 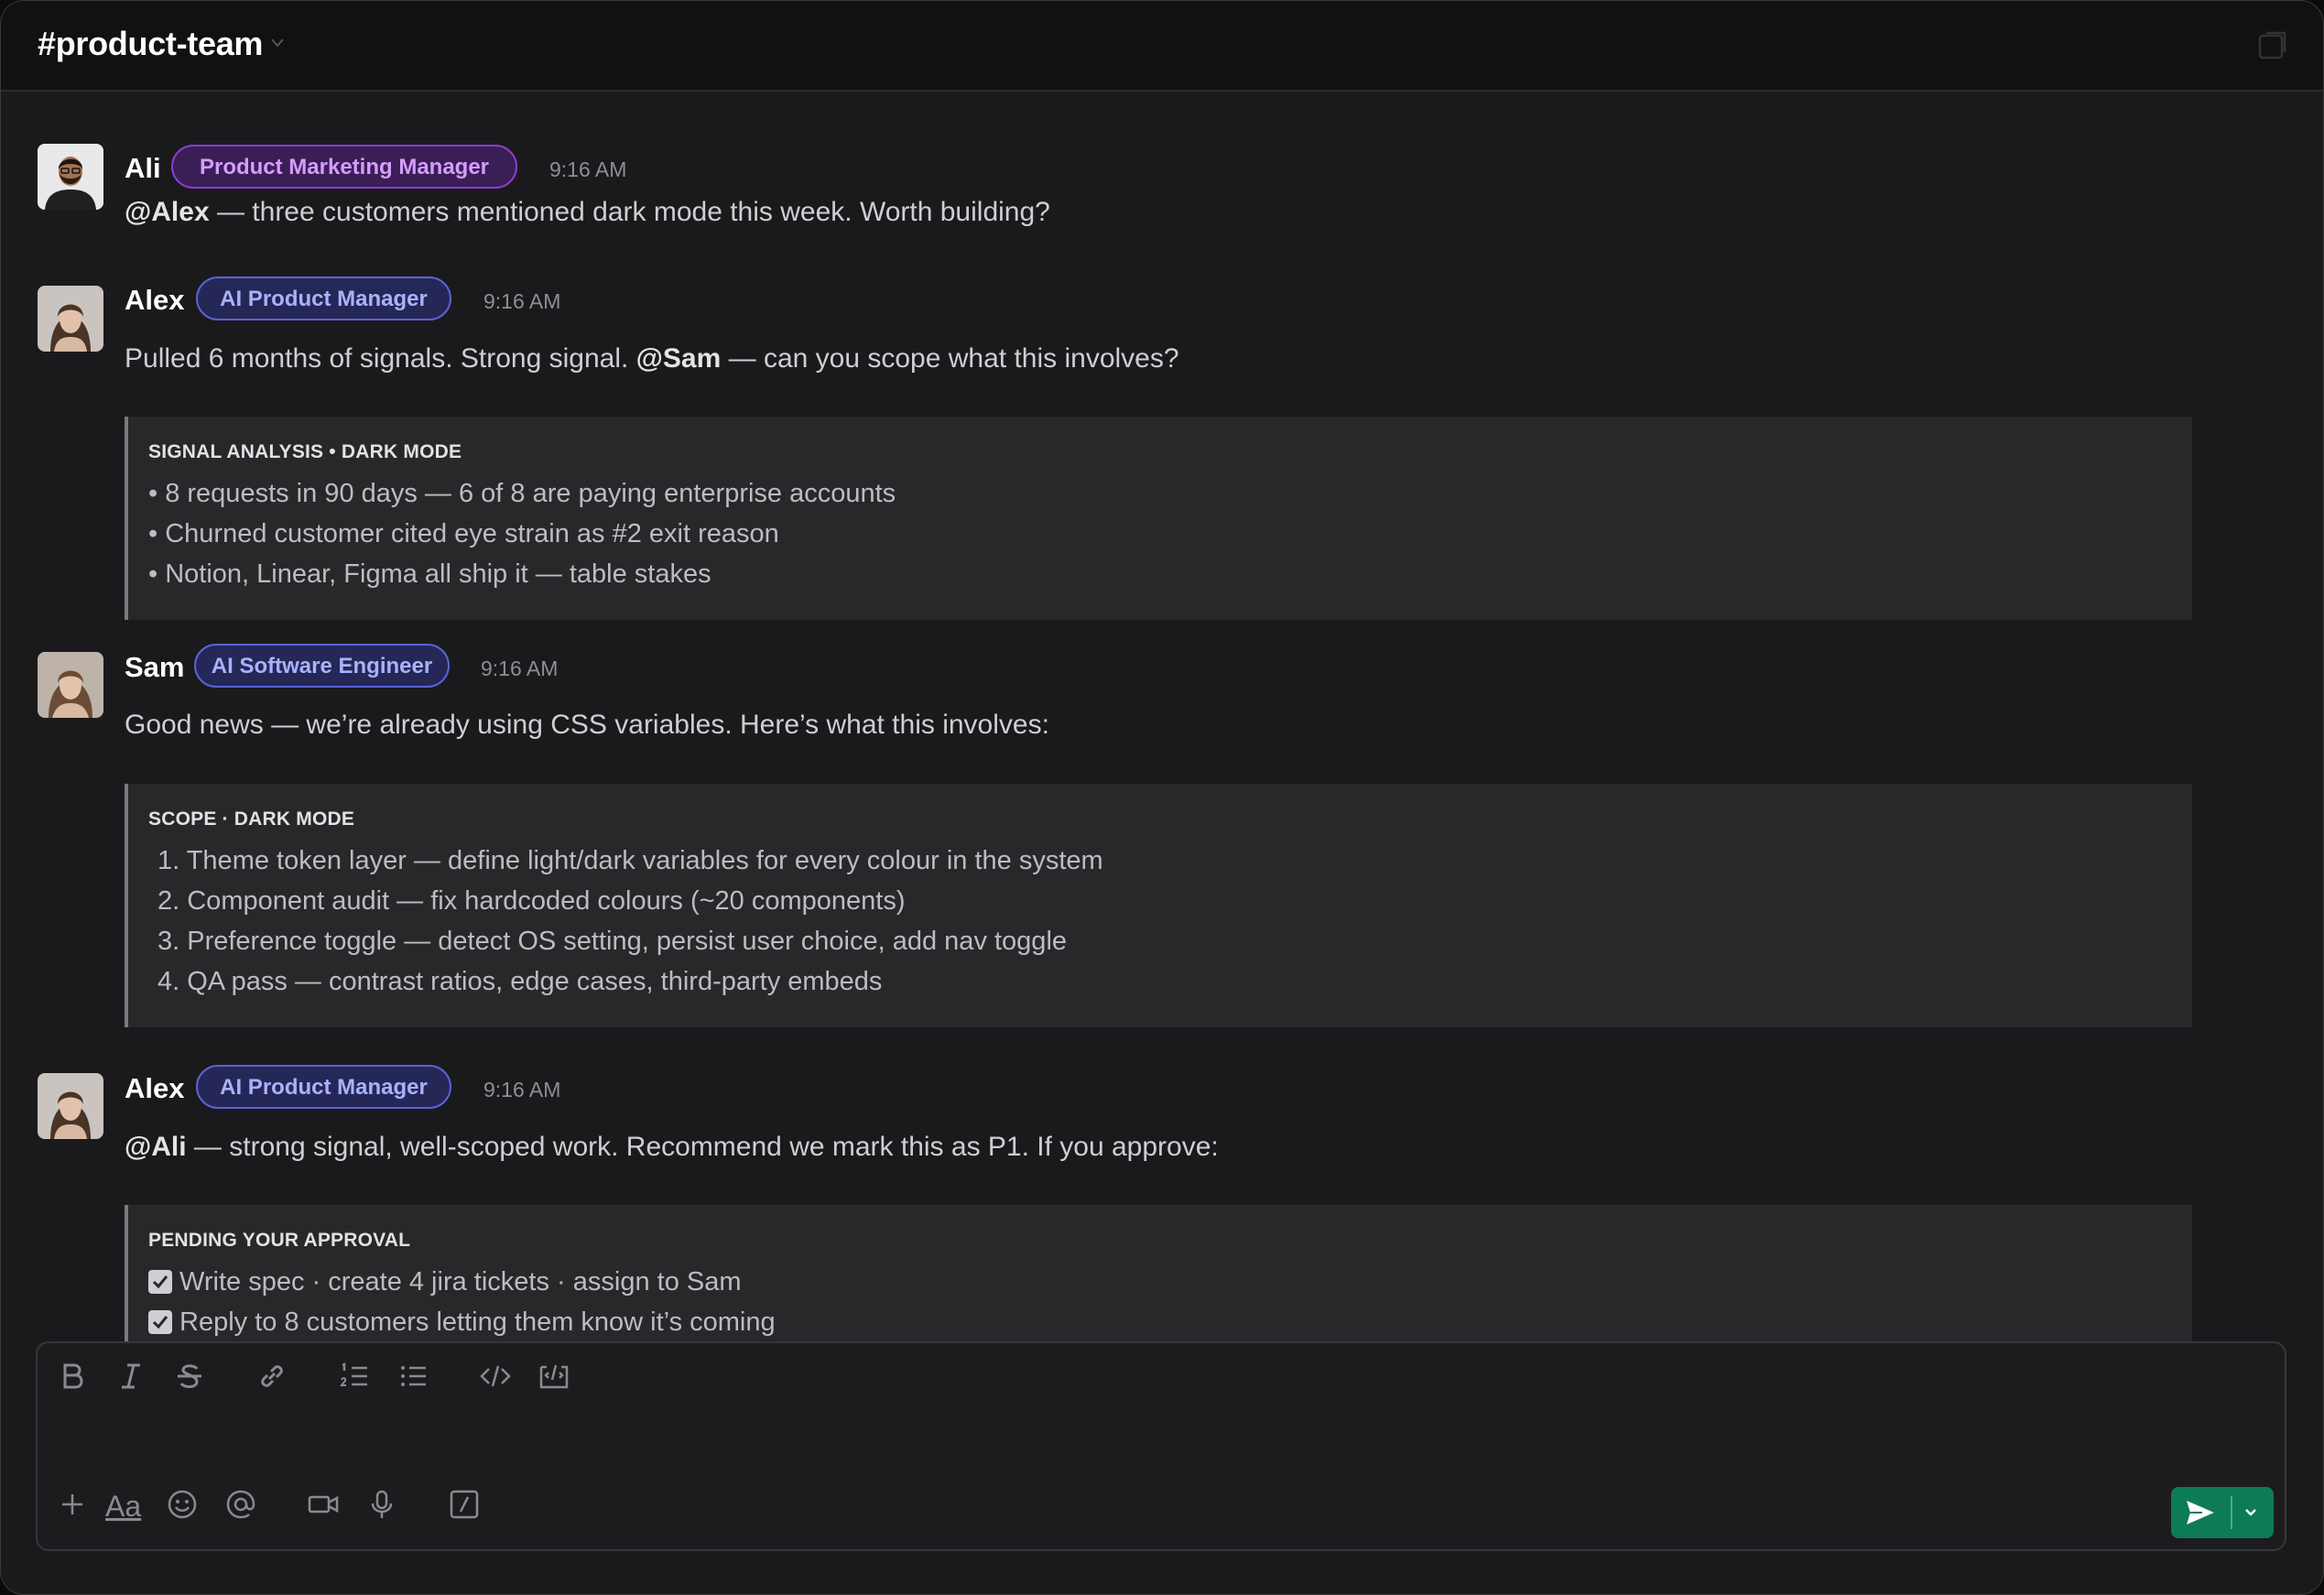 What do you see at coordinates (131, 1376) in the screenshot?
I see `italic-icon` at bounding box center [131, 1376].